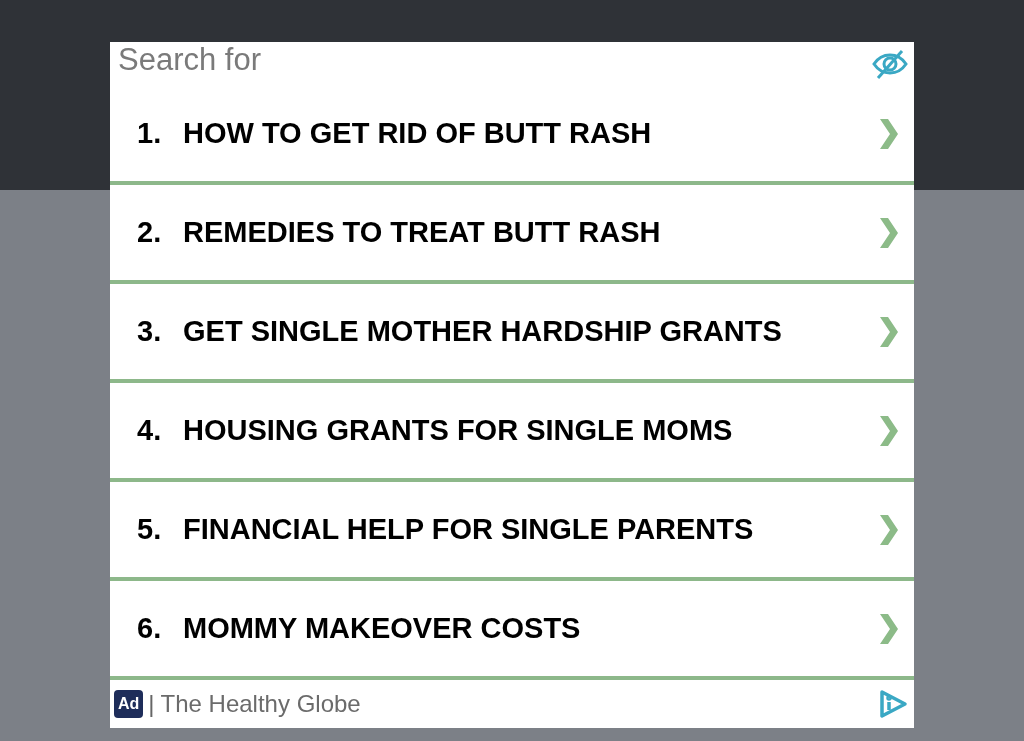  What do you see at coordinates (512, 430) in the screenshot?
I see `search-result-link: 4. HOUSING GRANTS FOR SINGLE MOMS` at bounding box center [512, 430].